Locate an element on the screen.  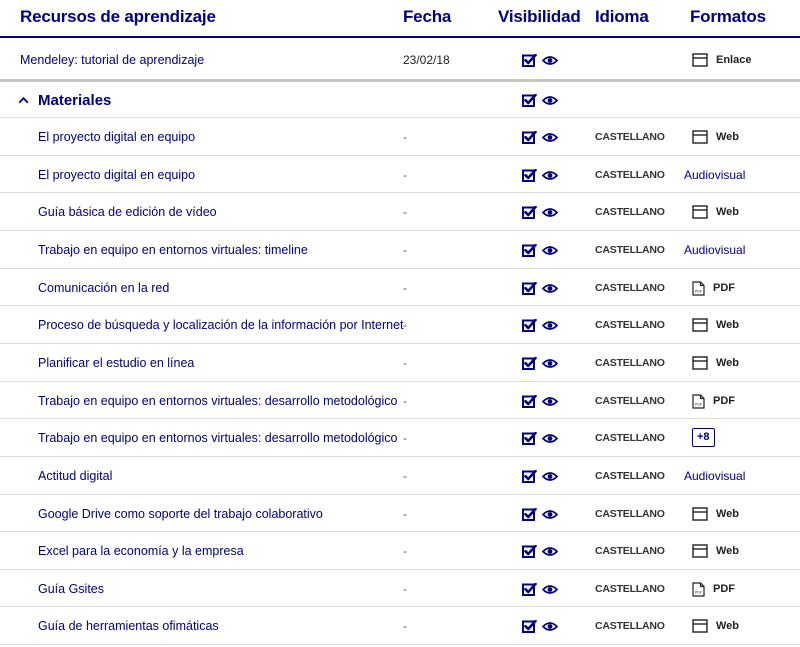
resource-title-link: Guía básica de edición de vídeo is located at coordinates (127, 212).